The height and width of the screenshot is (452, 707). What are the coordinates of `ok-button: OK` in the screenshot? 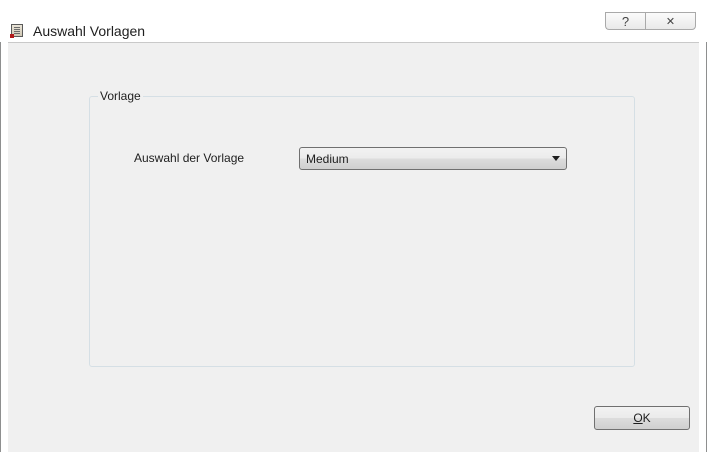 It's located at (642, 418).